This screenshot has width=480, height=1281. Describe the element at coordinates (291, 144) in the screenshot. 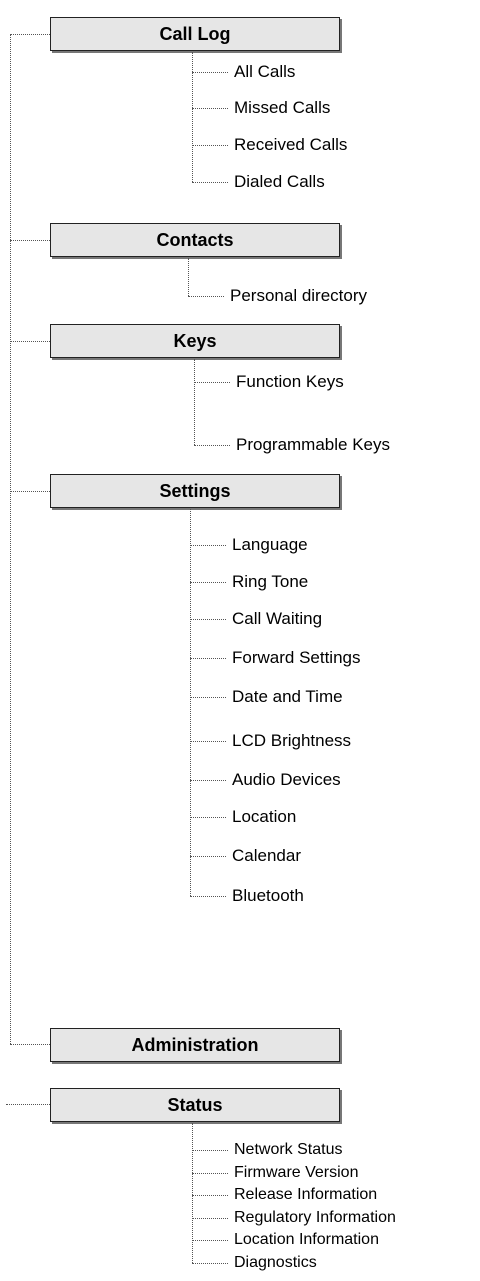

I see `call-log-item: Received Calls` at that location.